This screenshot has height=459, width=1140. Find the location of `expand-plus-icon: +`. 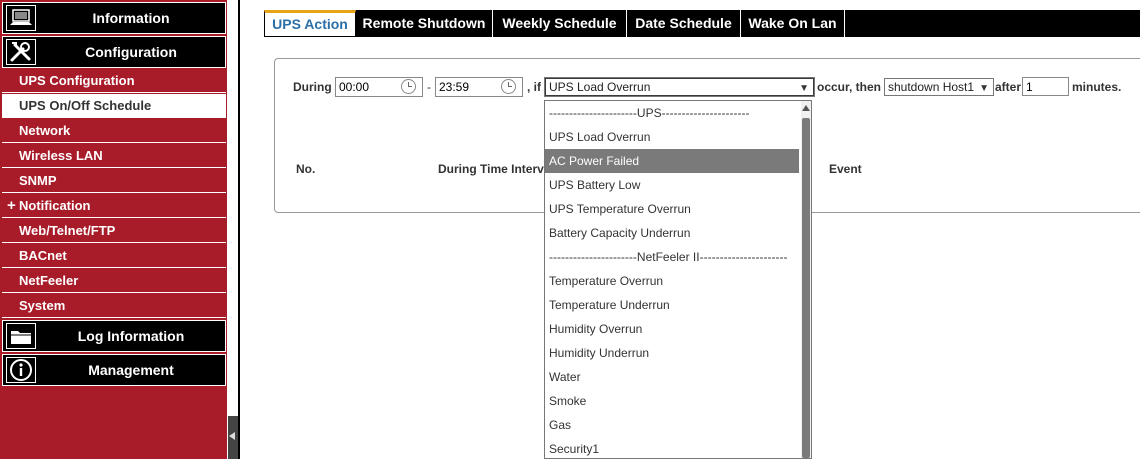

expand-plus-icon: + is located at coordinates (11, 205).